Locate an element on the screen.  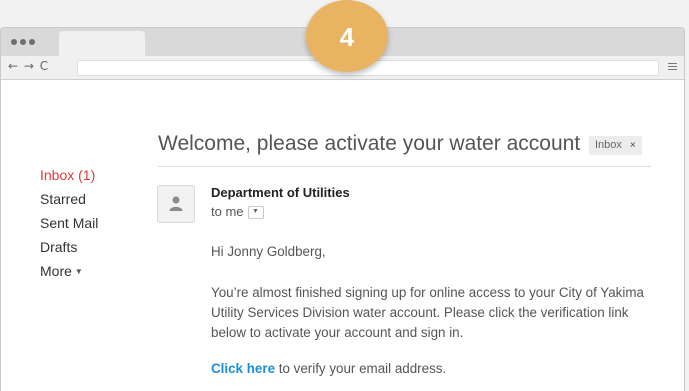
inbox-label-chip: Inbox × is located at coordinates (615, 145).